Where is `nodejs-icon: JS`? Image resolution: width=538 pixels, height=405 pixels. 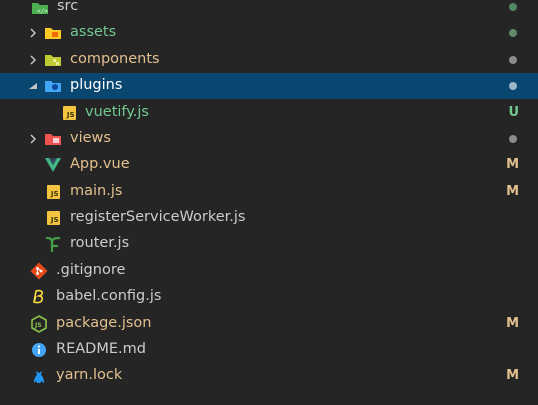
nodejs-icon: JS is located at coordinates (39, 324).